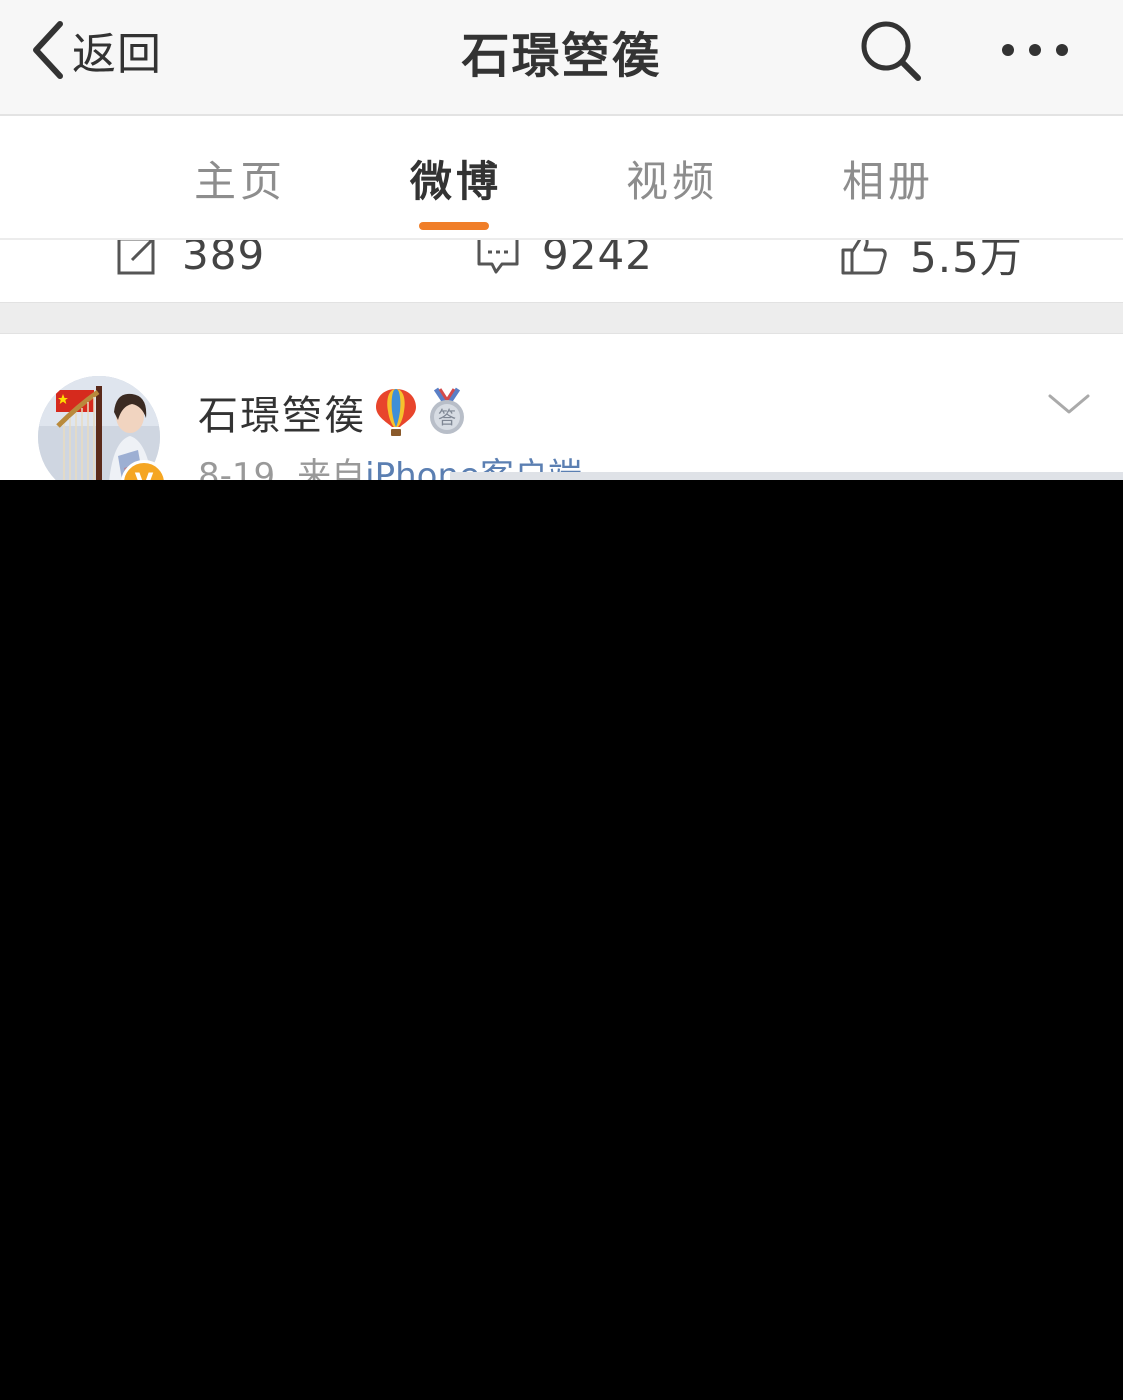 The height and width of the screenshot is (1400, 1123). I want to click on search-button, so click(891, 51).